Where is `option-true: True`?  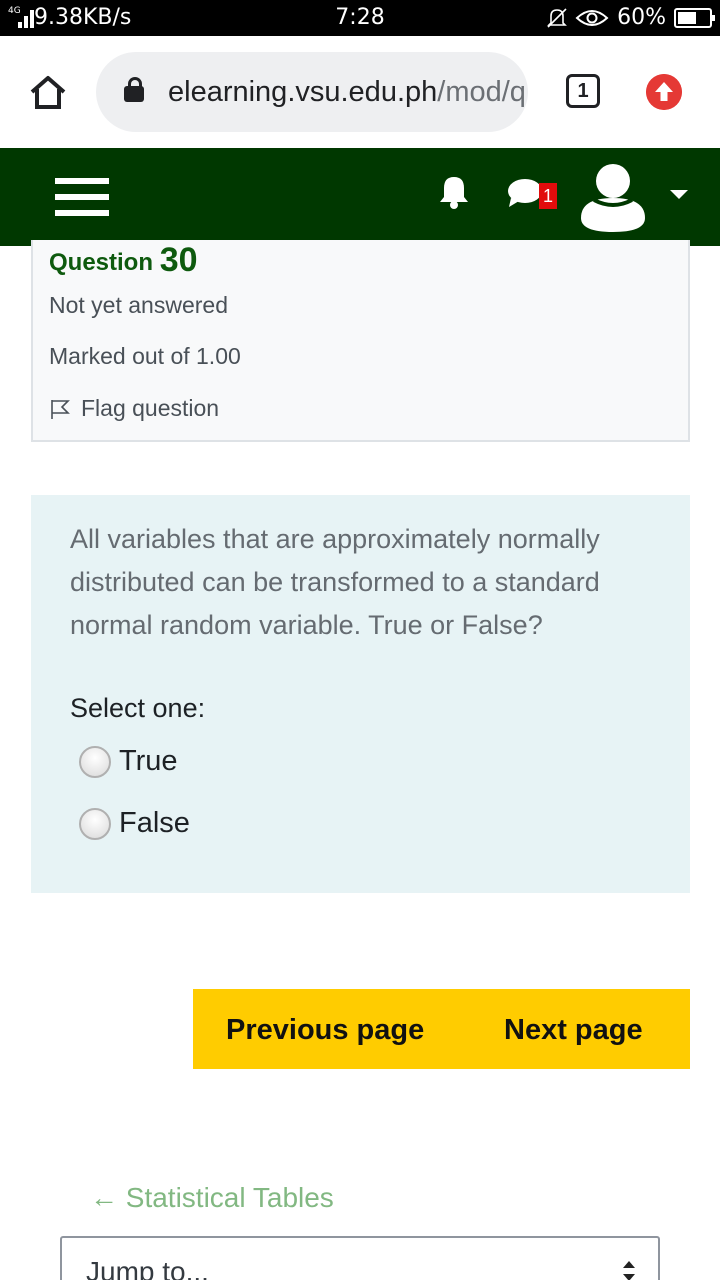
option-true: True is located at coordinates (128, 761).